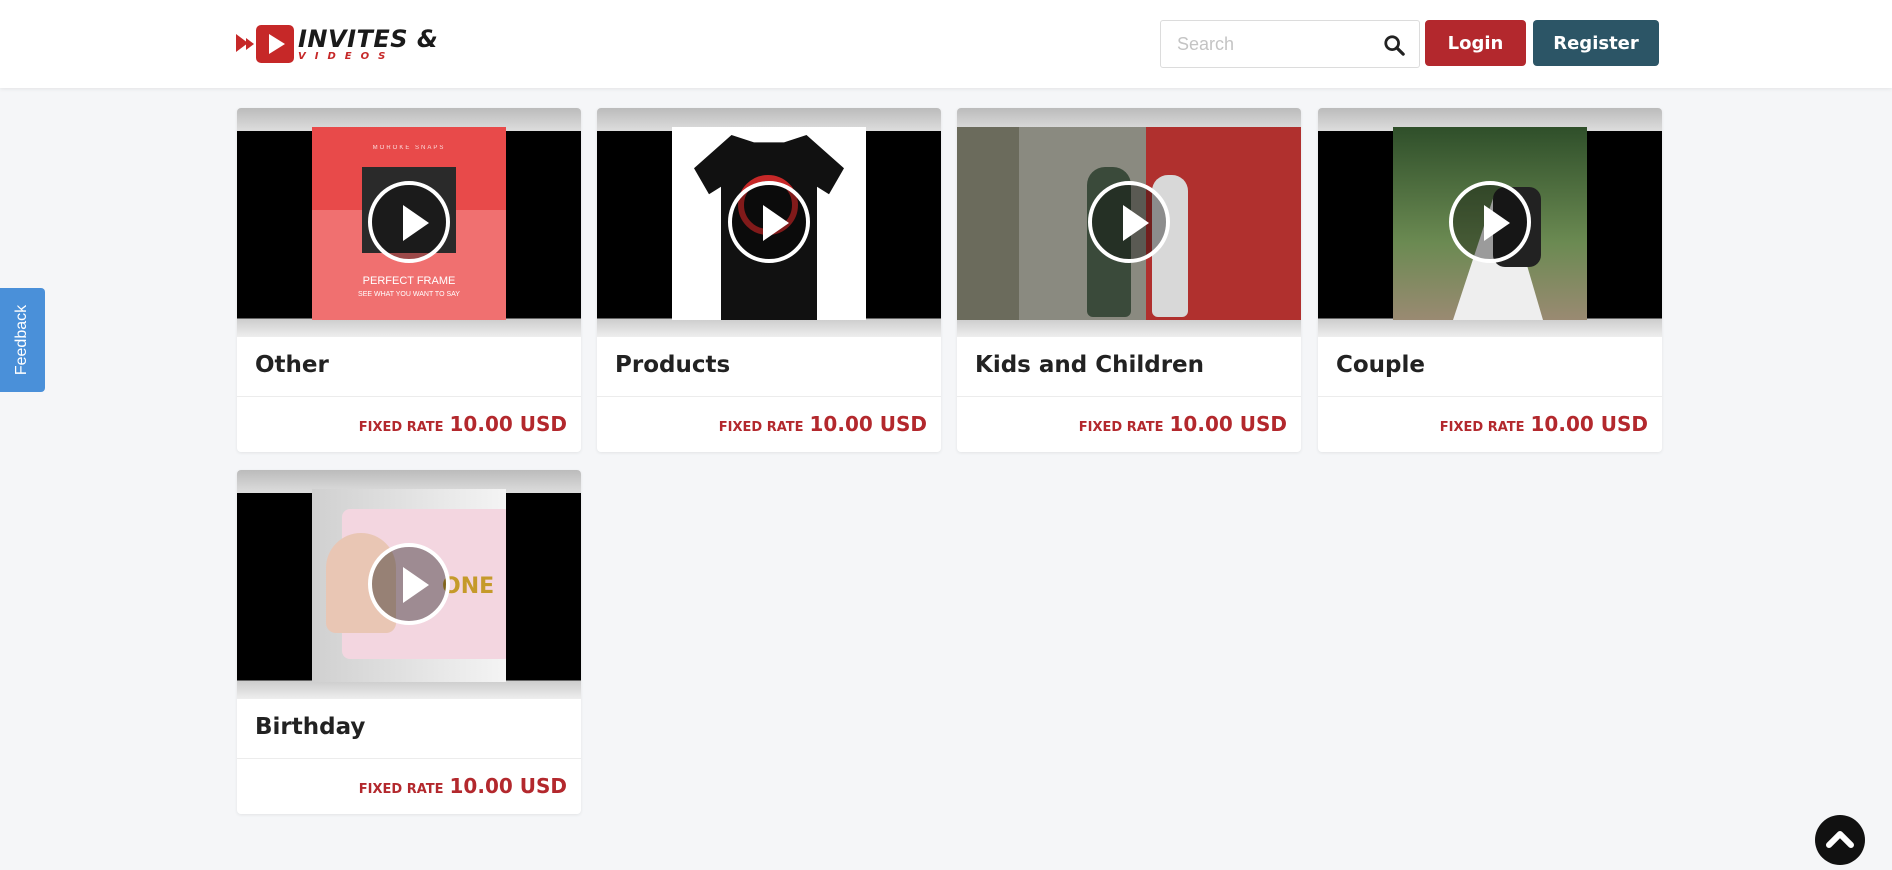 This screenshot has width=1892, height=870. I want to click on search-icon, so click(1394, 45).